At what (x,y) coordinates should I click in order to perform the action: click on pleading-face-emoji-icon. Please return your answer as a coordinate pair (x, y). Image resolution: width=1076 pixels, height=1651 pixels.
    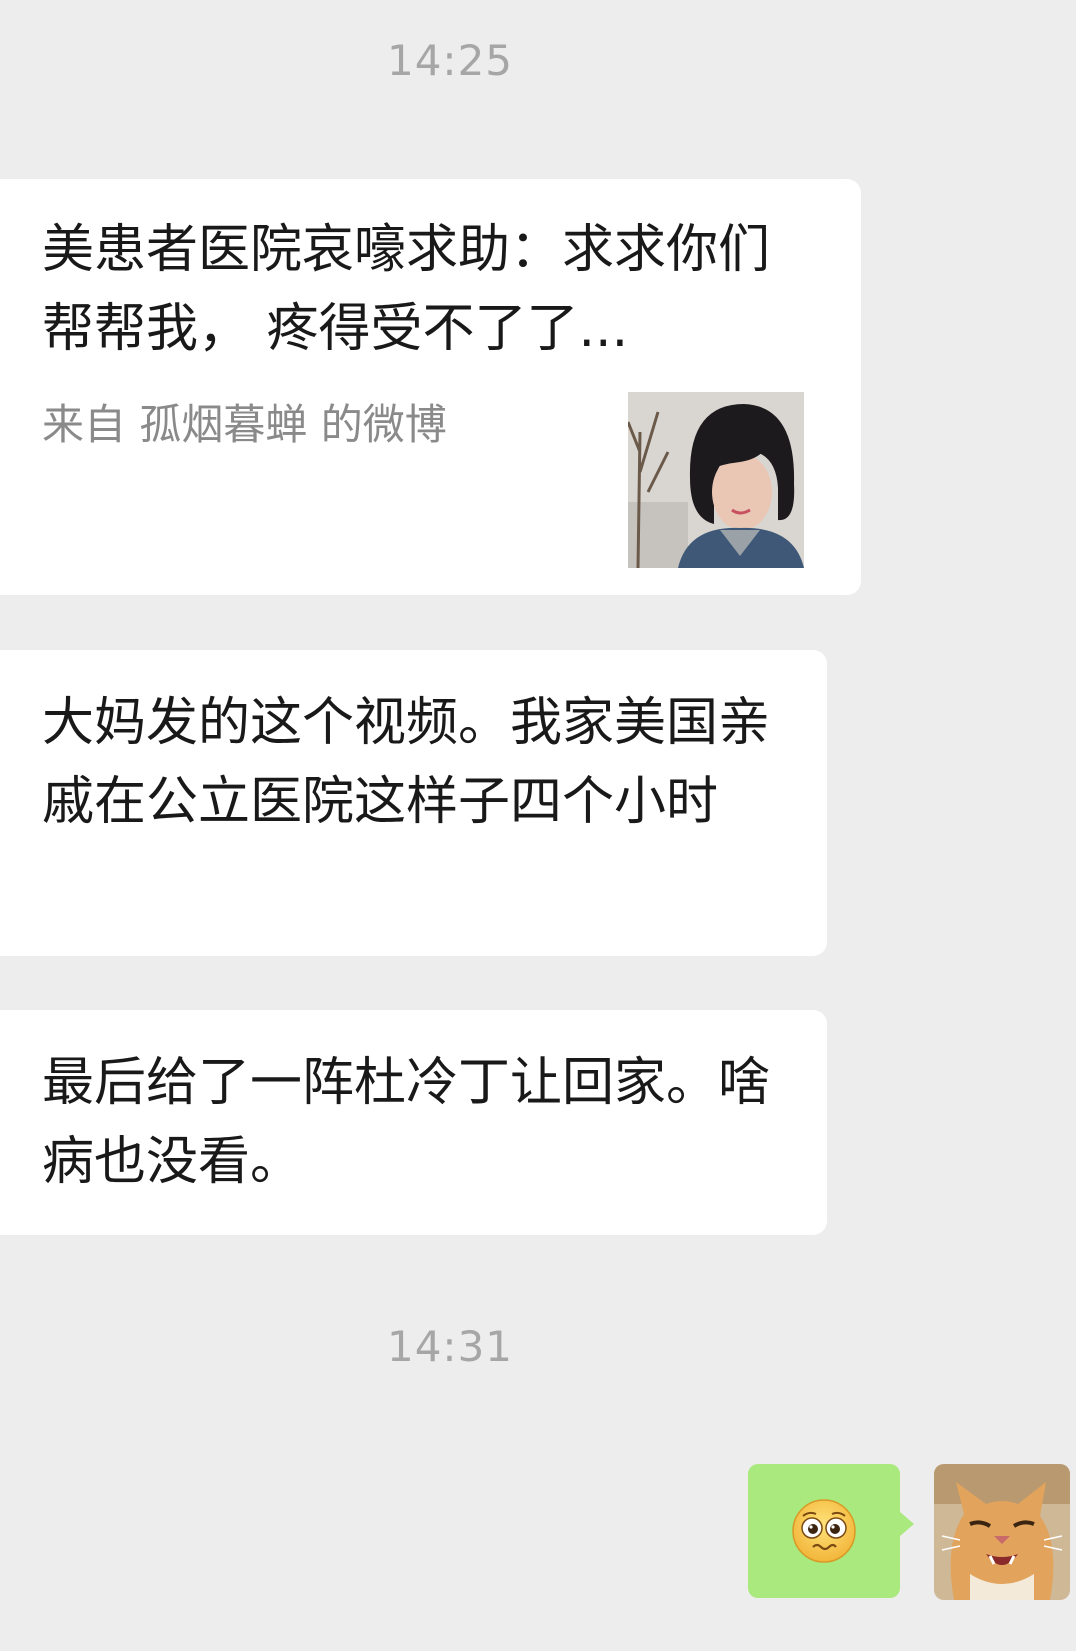
    Looking at the image, I should click on (824, 1531).